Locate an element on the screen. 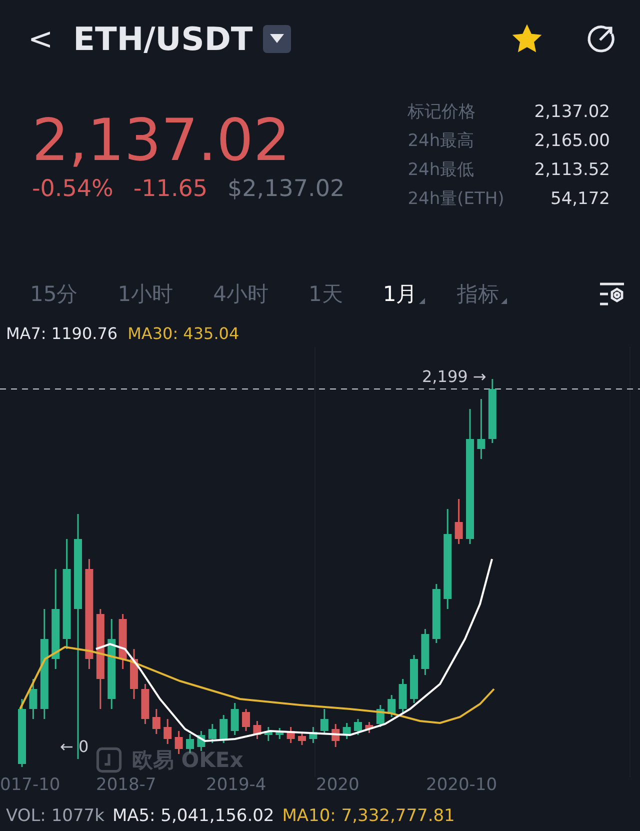 This screenshot has height=831, width=640. pair-title: ETH/USDT is located at coordinates (163, 39).